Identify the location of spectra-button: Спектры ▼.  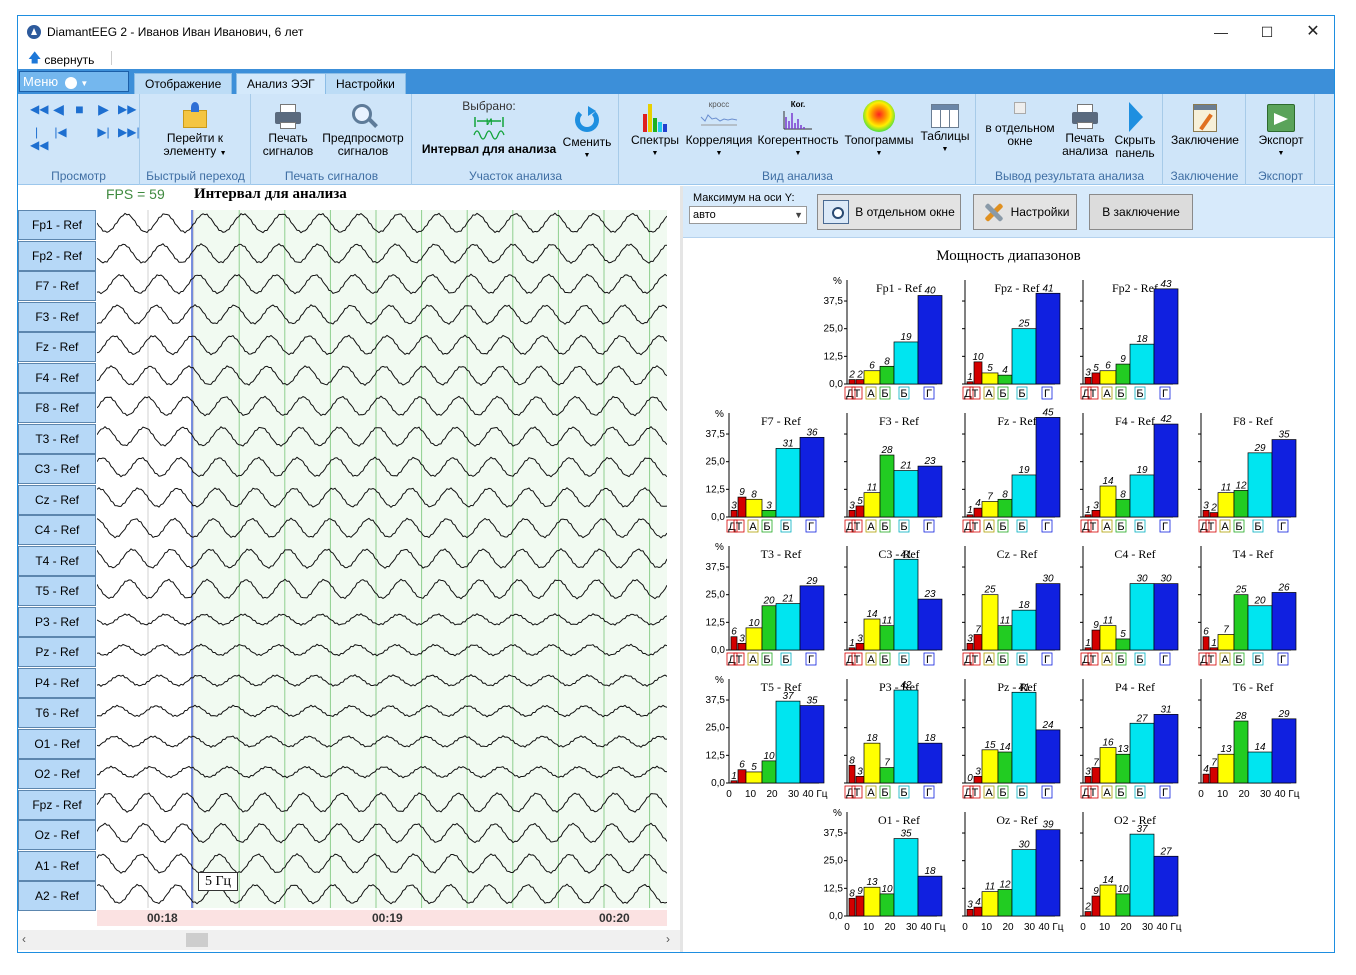
(655, 131).